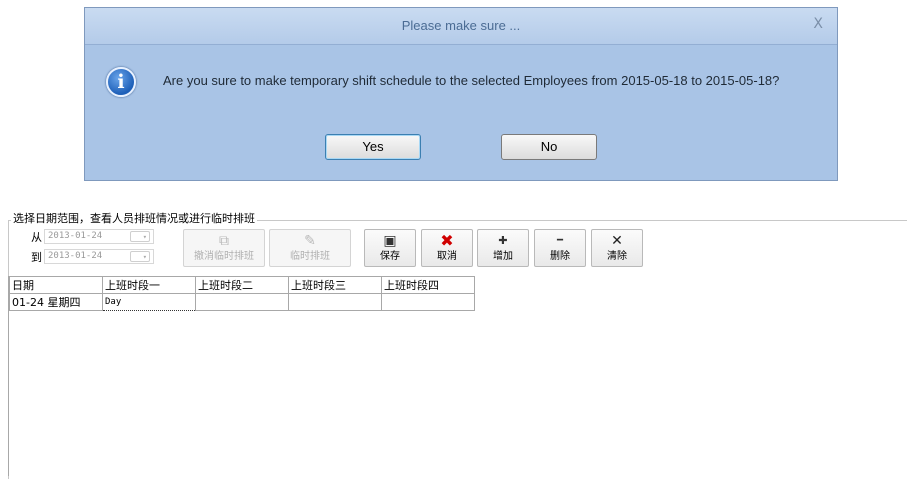 The height and width of the screenshot is (479, 907). Describe the element at coordinates (134, 218) in the screenshot. I see `group-label: 选择日期范围，查看人员排班情况或进行临时排班` at that location.